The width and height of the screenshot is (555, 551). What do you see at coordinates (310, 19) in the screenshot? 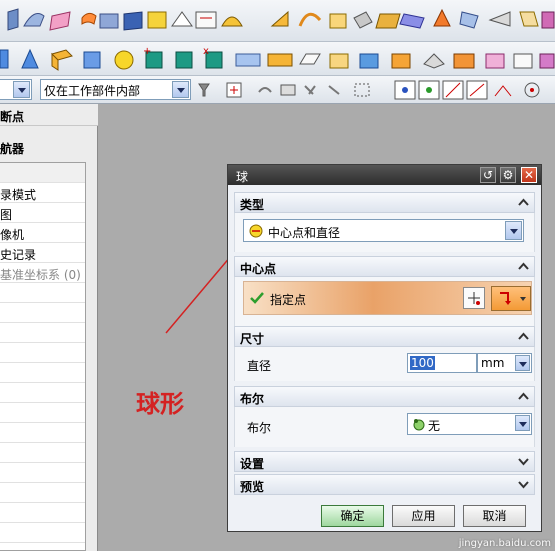
I see `curve-network-icon` at bounding box center [310, 19].